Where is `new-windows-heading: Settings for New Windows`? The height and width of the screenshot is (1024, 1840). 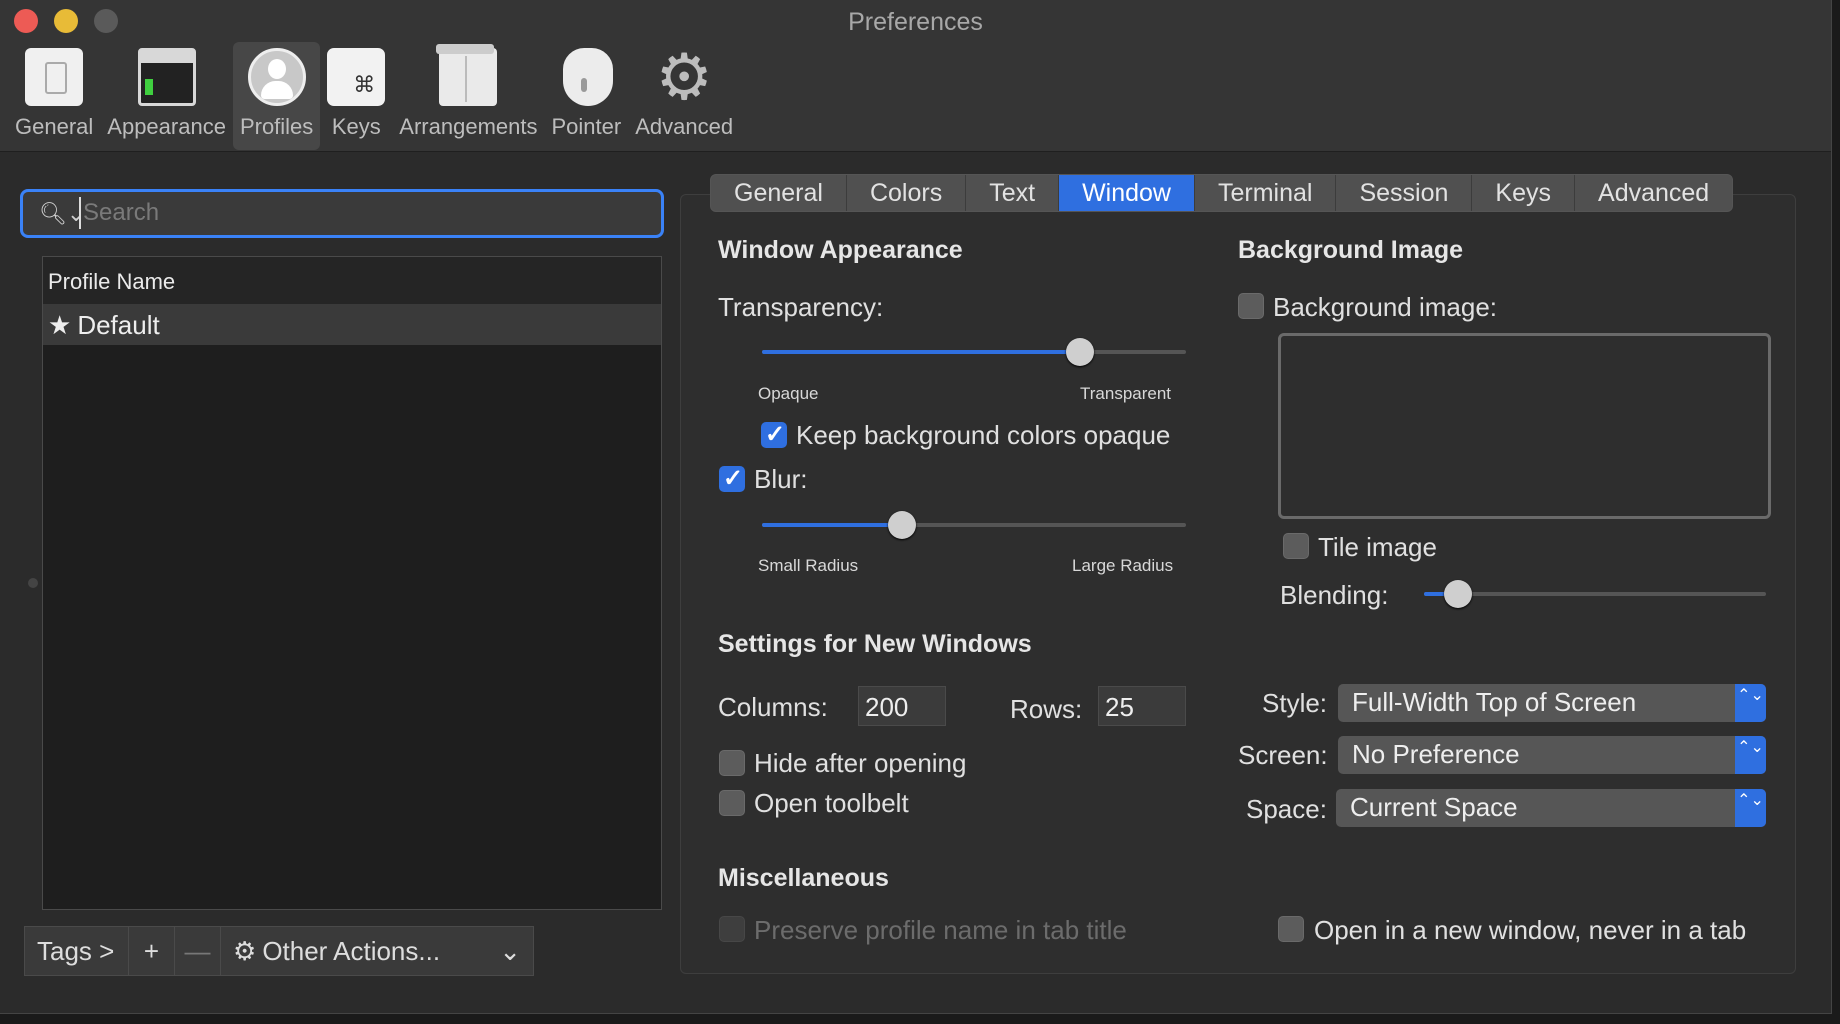 new-windows-heading: Settings for New Windows is located at coordinates (875, 644).